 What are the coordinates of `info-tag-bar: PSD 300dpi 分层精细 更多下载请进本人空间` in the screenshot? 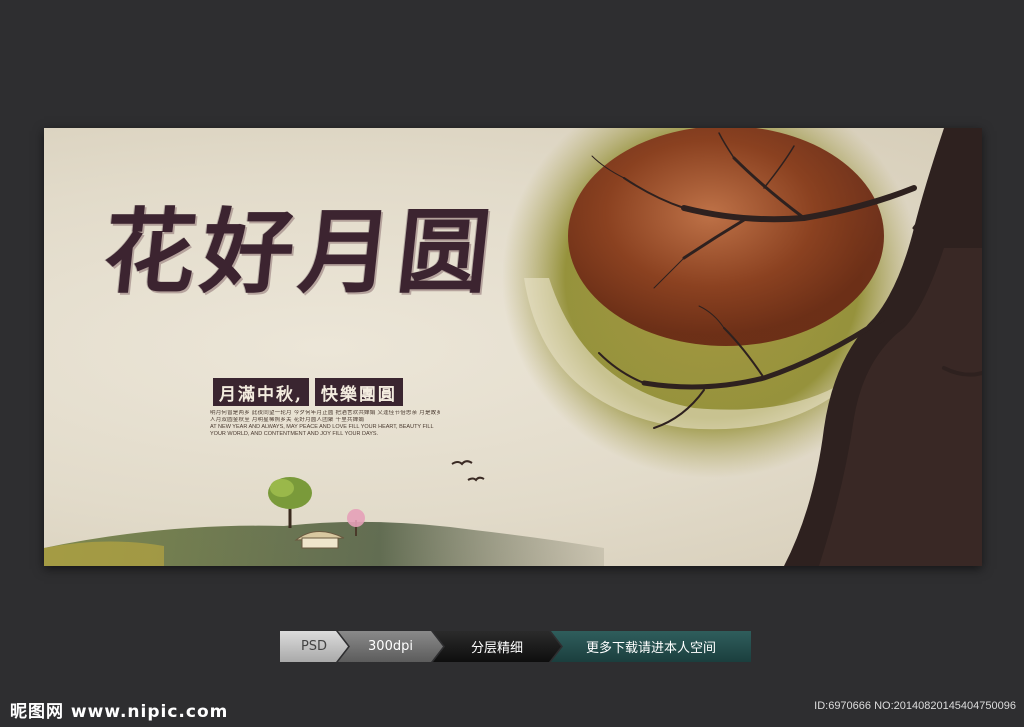 It's located at (515, 646).